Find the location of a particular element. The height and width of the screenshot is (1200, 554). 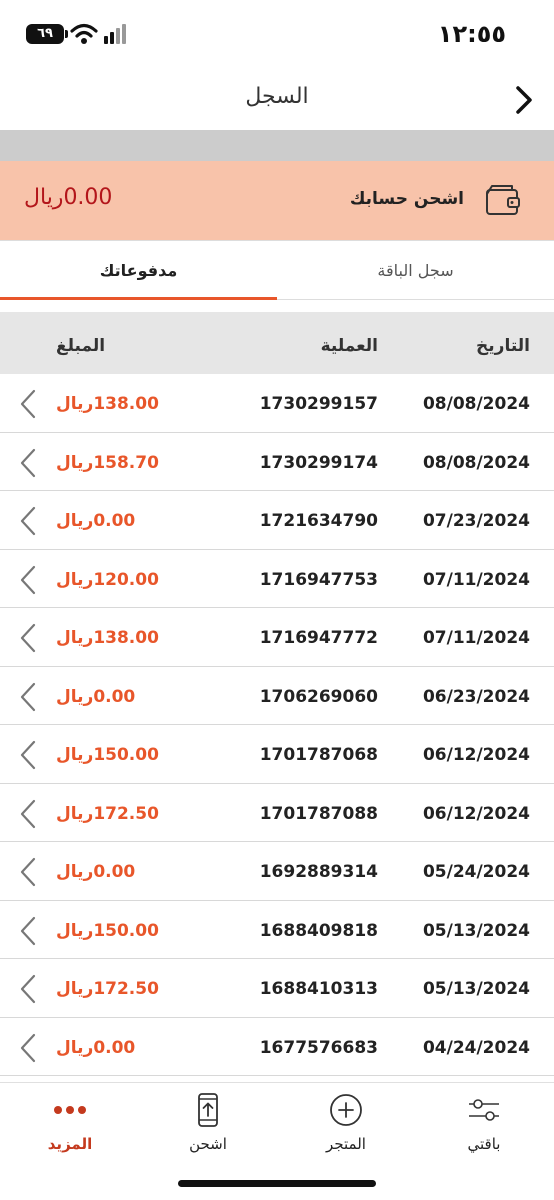

row-operation: 1716947753 is located at coordinates (318, 579).